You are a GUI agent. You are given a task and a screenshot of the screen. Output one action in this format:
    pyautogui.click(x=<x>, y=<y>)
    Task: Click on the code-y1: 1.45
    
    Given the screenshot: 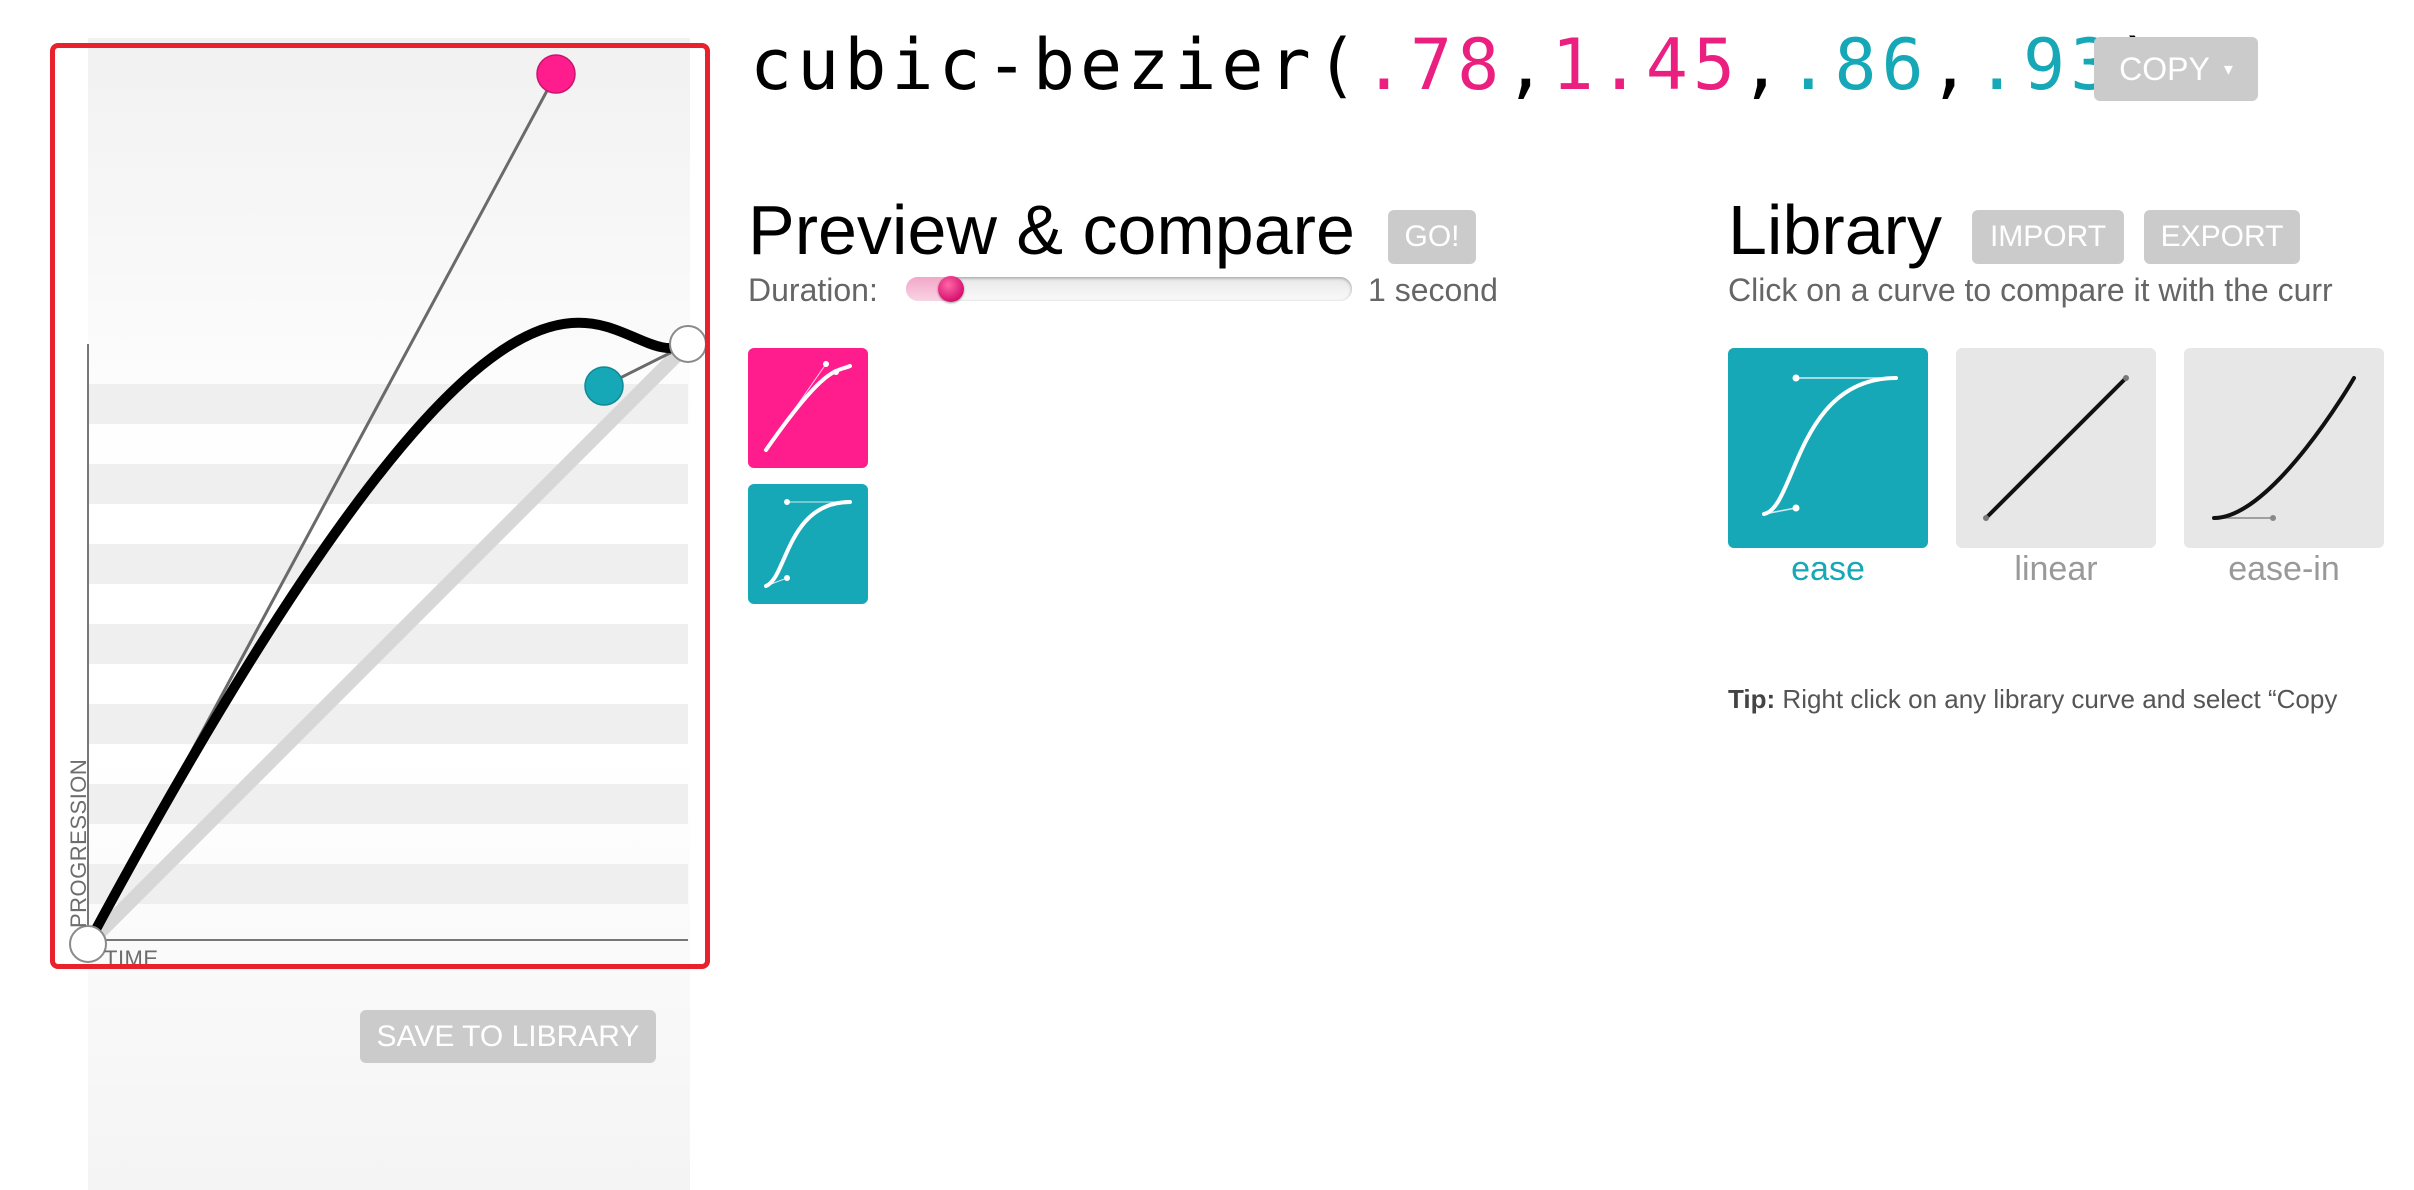 What is the action you would take?
    pyautogui.click(x=1646, y=65)
    